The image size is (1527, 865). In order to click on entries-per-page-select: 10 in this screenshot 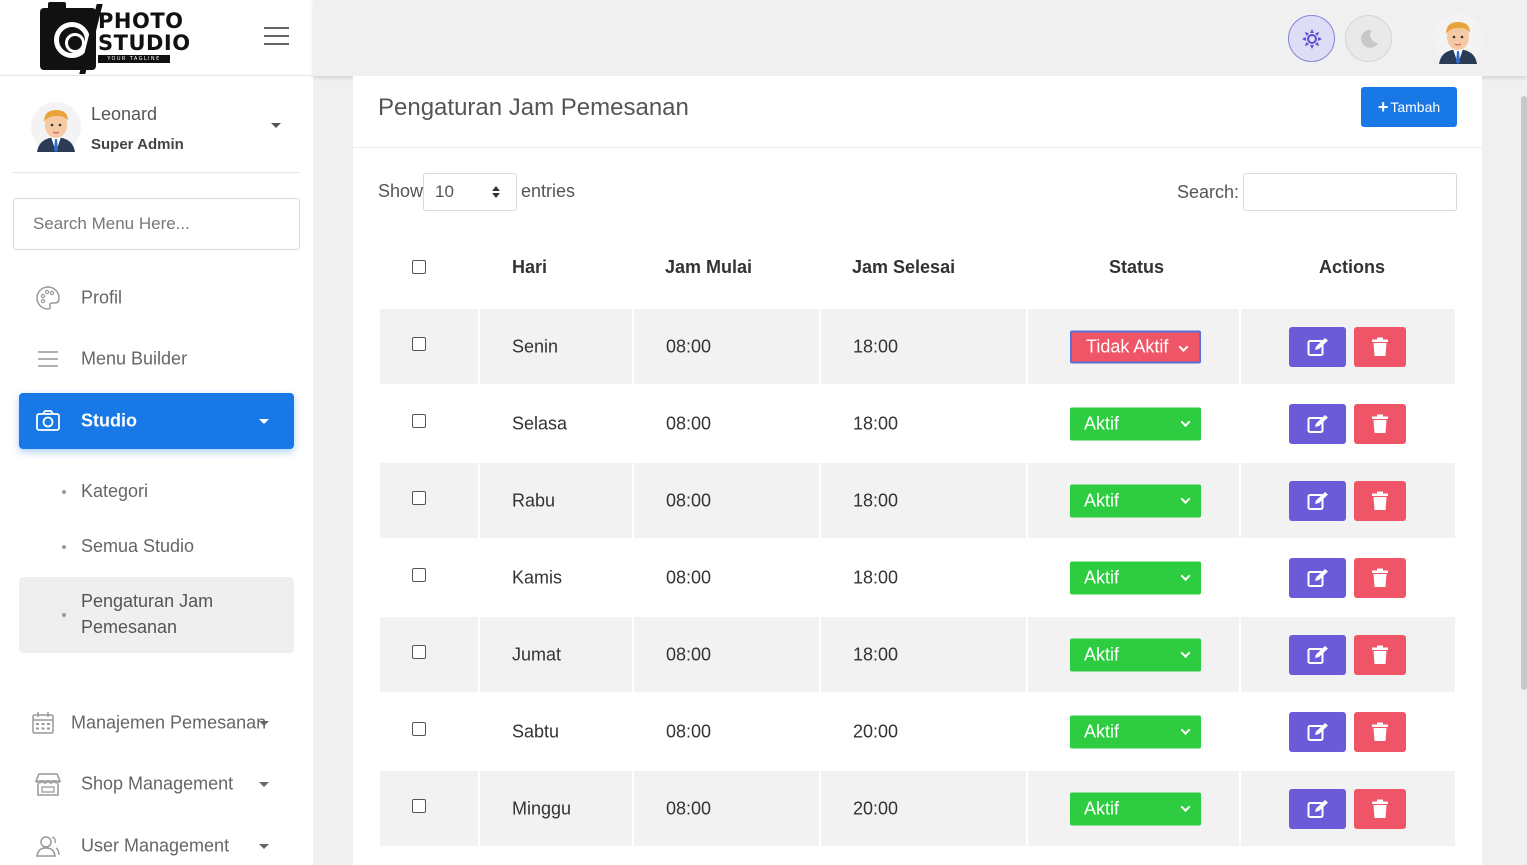, I will do `click(470, 192)`.